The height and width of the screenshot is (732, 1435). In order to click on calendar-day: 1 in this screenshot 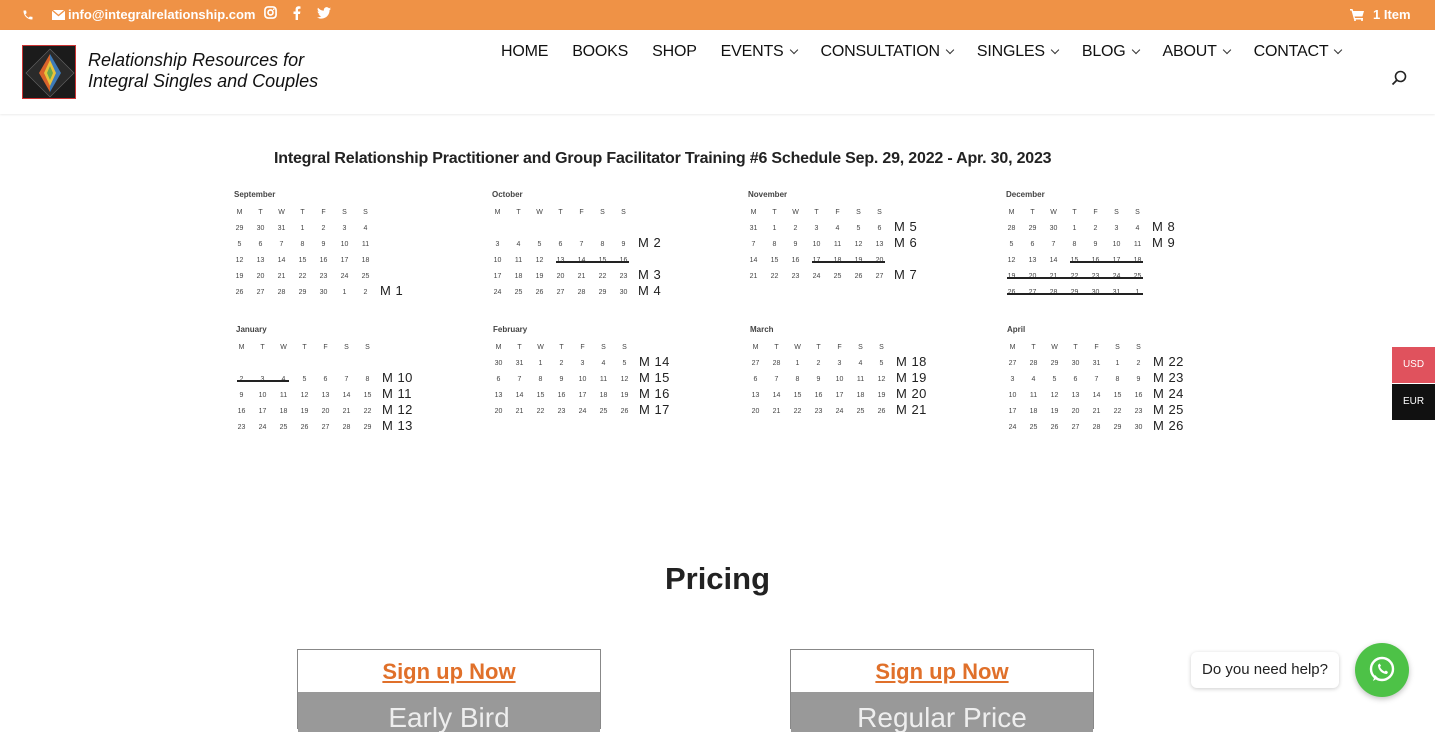, I will do `click(302, 228)`.